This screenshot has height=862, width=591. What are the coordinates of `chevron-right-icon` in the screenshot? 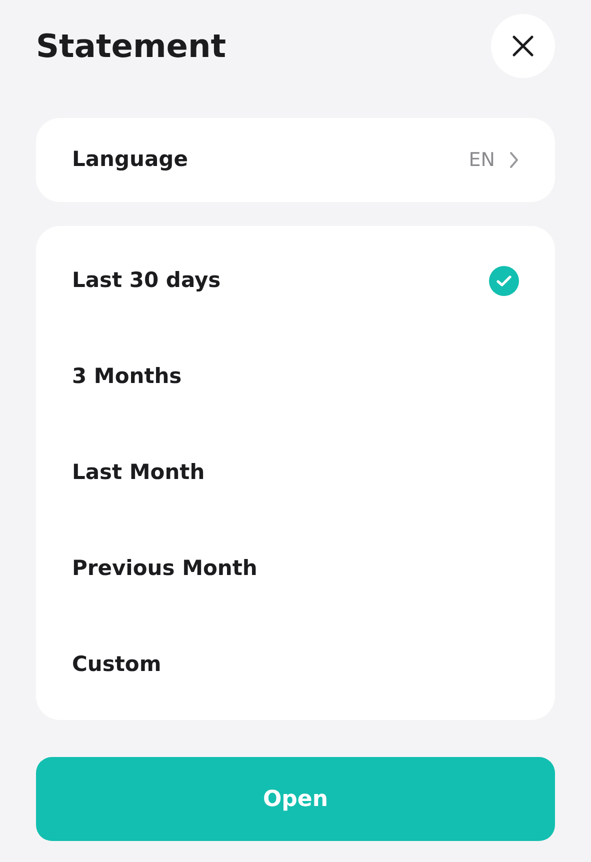 It's located at (514, 160).